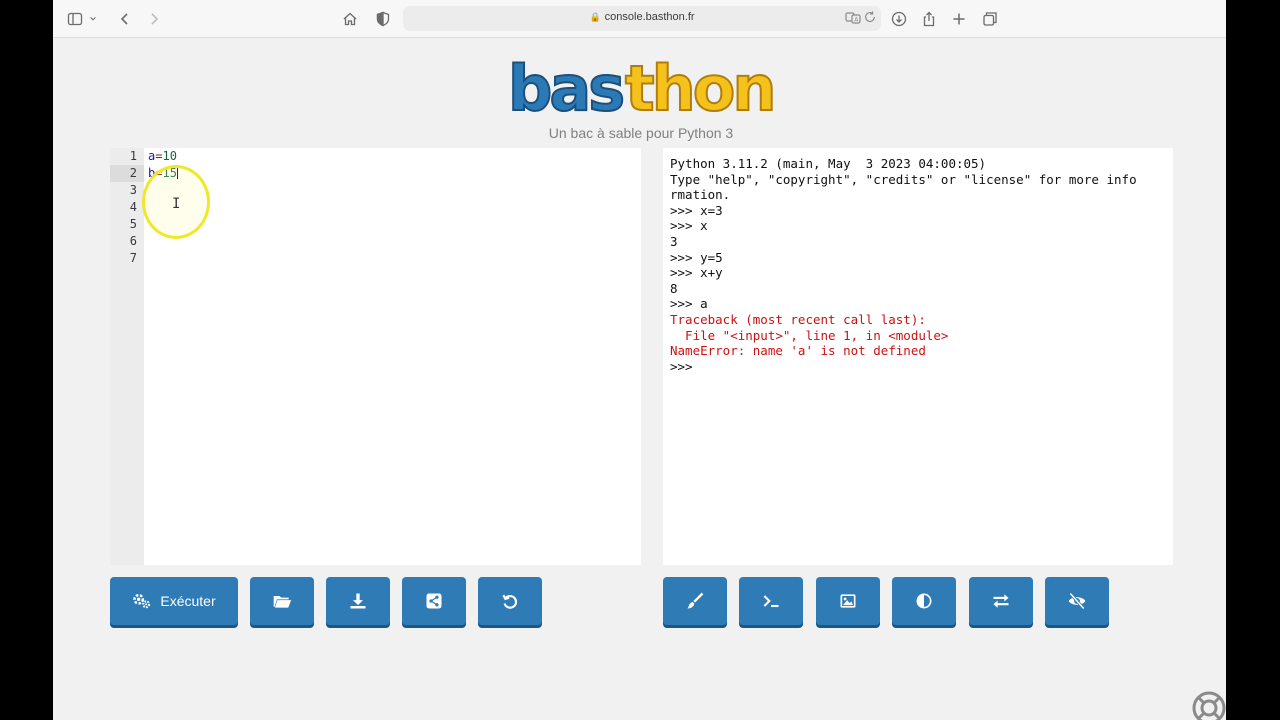 The height and width of the screenshot is (720, 1280). Describe the element at coordinates (853, 18) in the screenshot. I see `translate-icon: A` at that location.